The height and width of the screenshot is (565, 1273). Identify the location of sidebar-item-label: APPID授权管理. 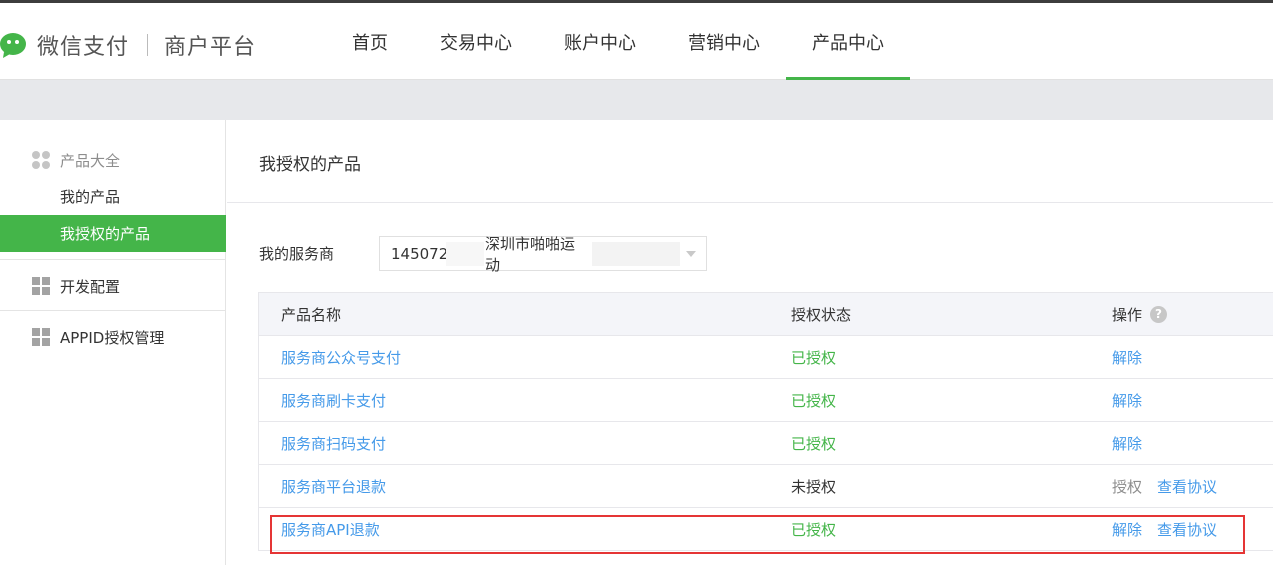
(112, 337).